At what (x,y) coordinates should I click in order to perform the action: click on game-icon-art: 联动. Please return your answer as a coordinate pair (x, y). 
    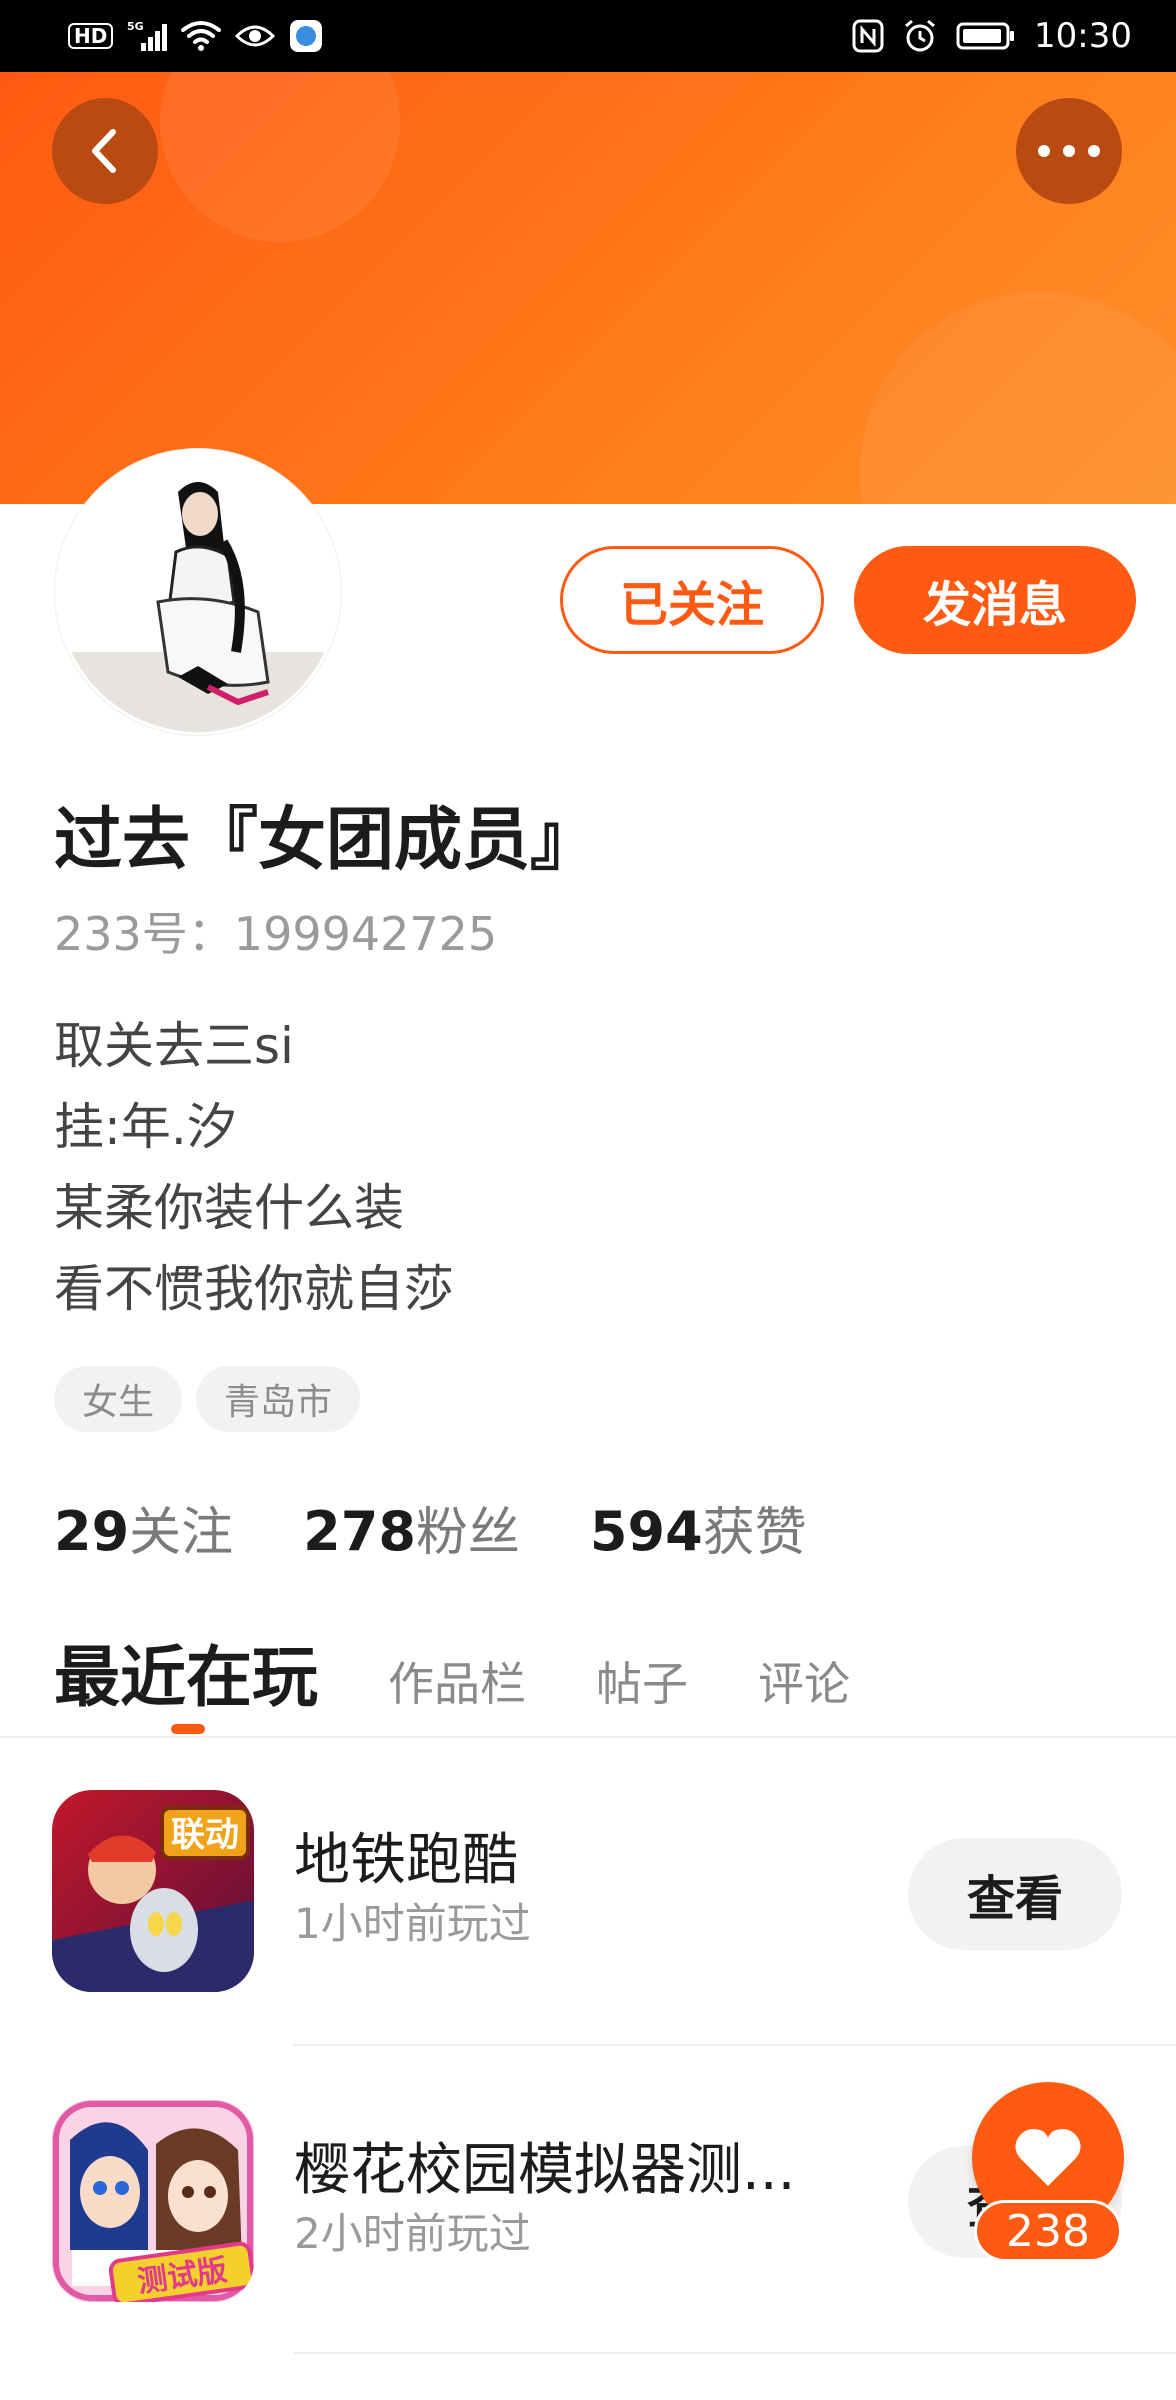
    Looking at the image, I should click on (153, 1891).